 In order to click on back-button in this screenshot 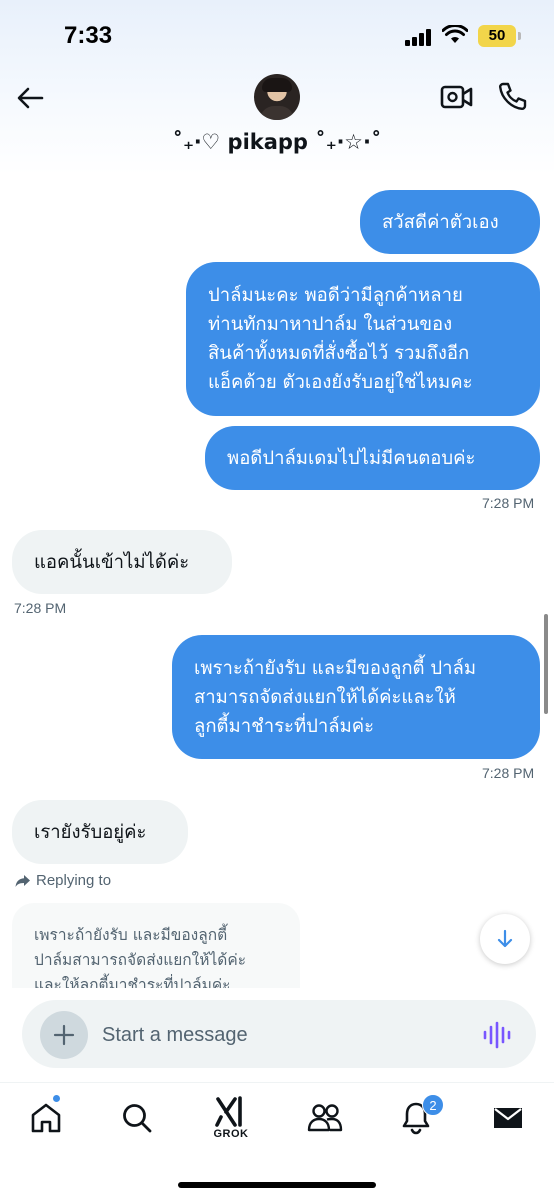, I will do `click(30, 98)`.